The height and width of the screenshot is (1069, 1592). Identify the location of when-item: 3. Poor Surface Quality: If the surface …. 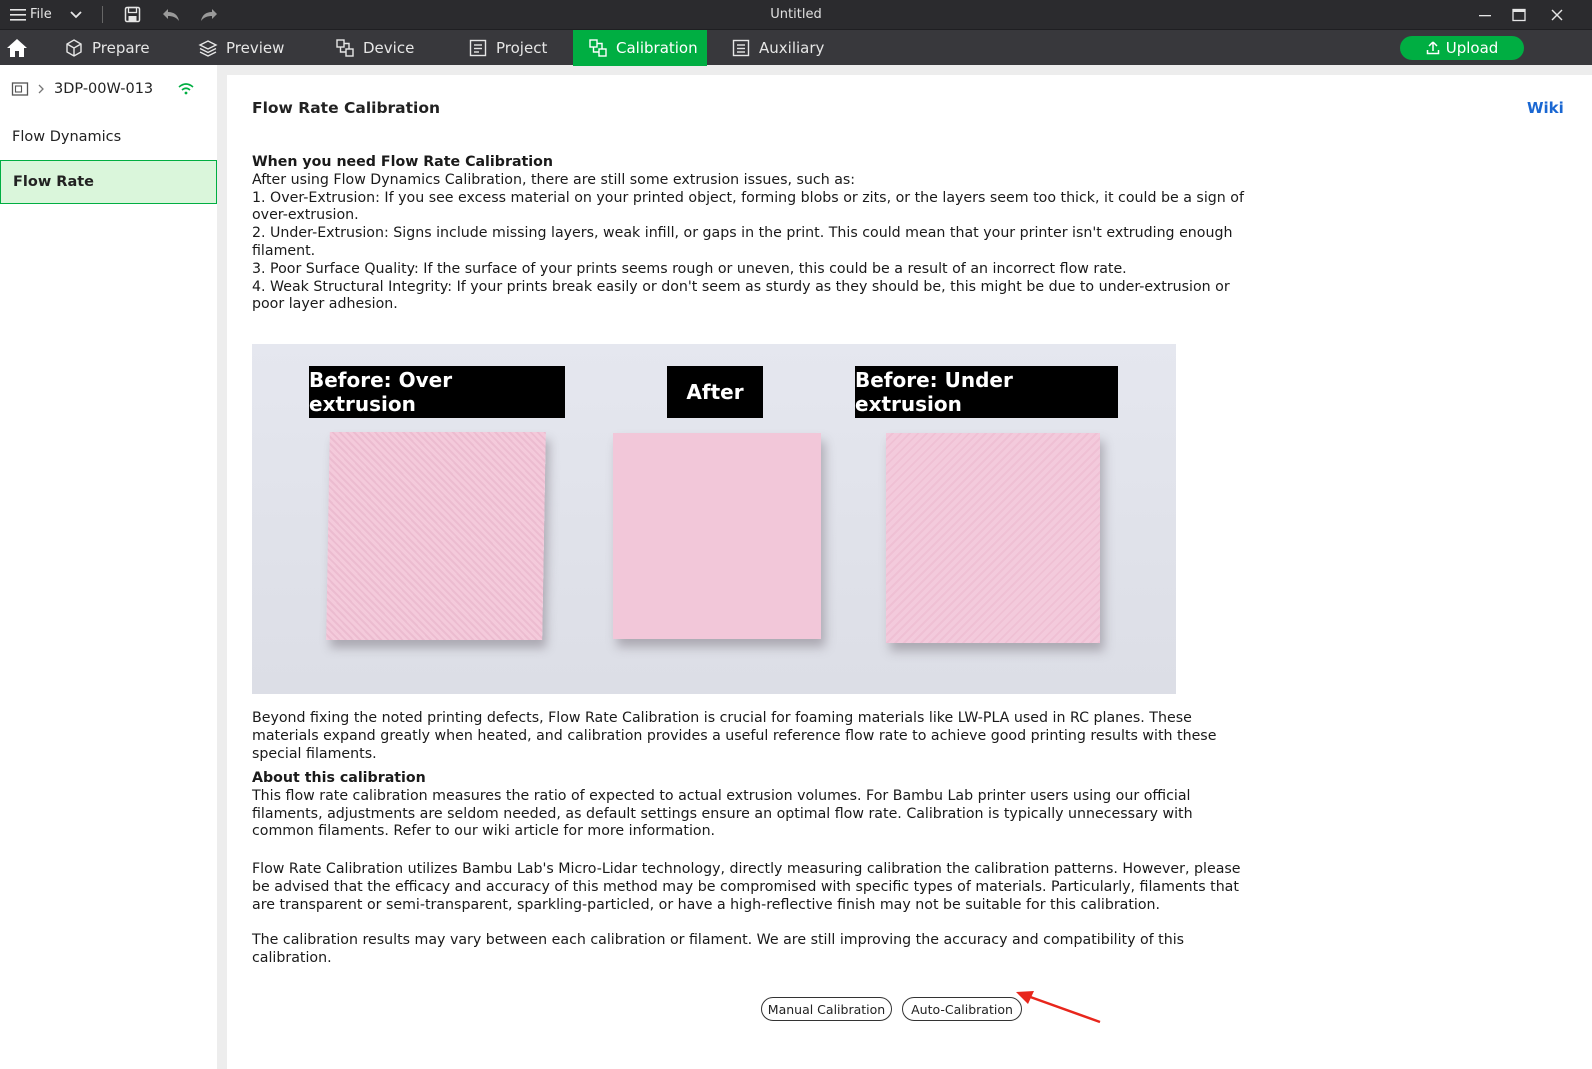
(689, 268).